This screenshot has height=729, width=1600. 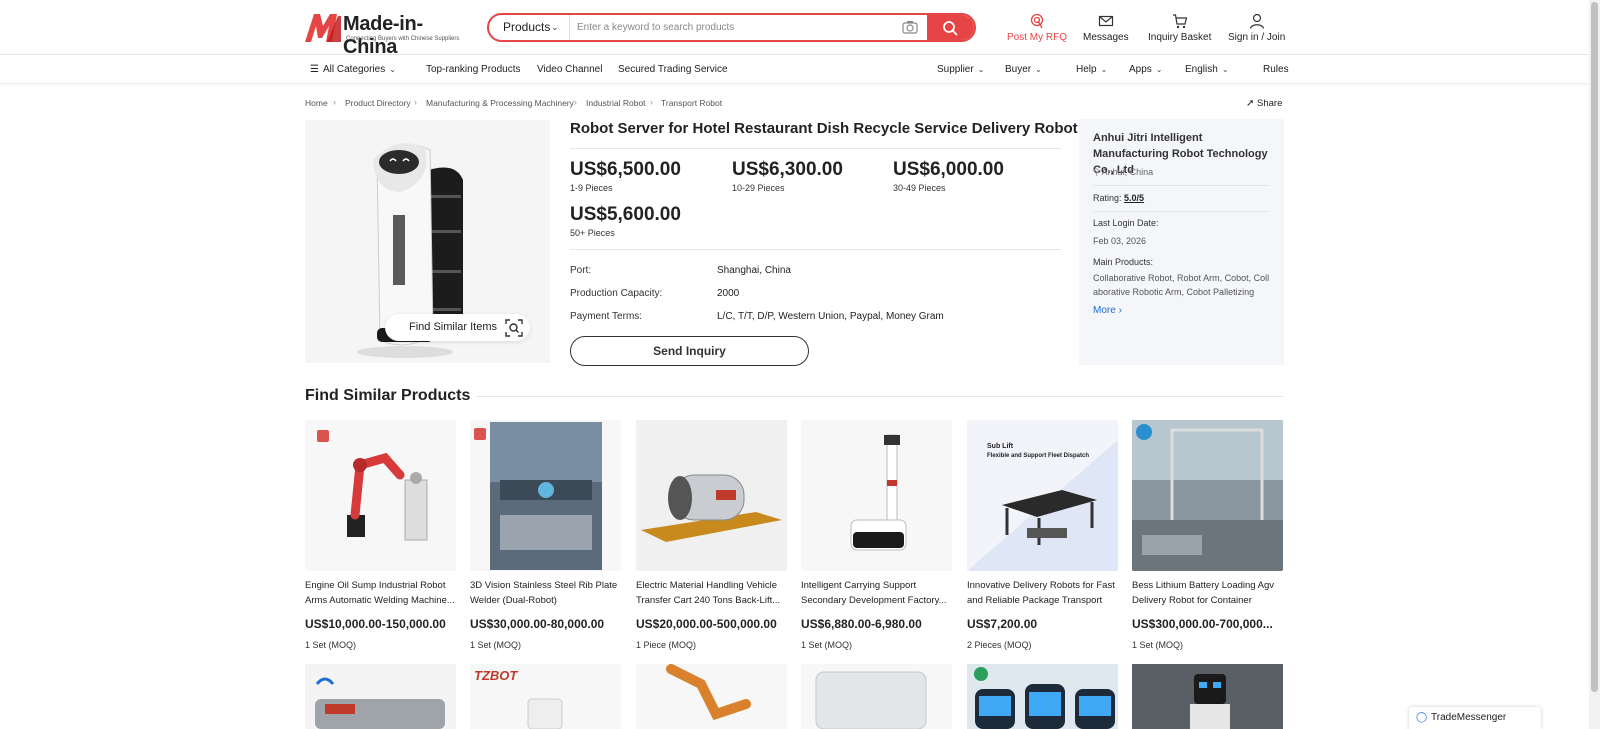 I want to click on product-card-moq: 1 Piece (MOQ), so click(x=666, y=645).